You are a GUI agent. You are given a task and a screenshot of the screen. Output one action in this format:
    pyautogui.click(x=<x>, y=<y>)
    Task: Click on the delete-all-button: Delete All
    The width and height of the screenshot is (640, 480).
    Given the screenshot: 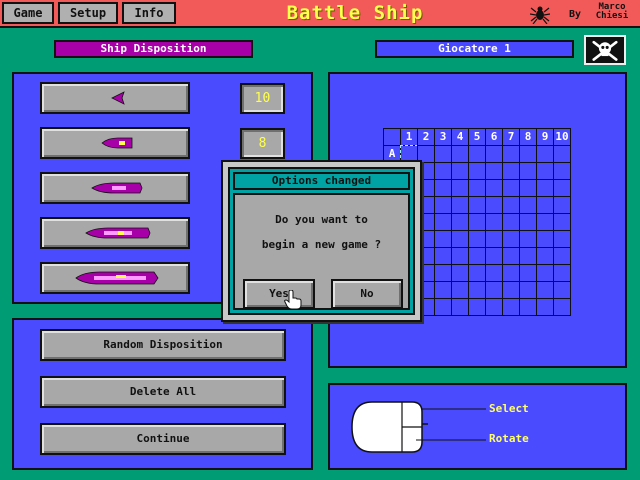 What is the action you would take?
    pyautogui.click(x=163, y=392)
    